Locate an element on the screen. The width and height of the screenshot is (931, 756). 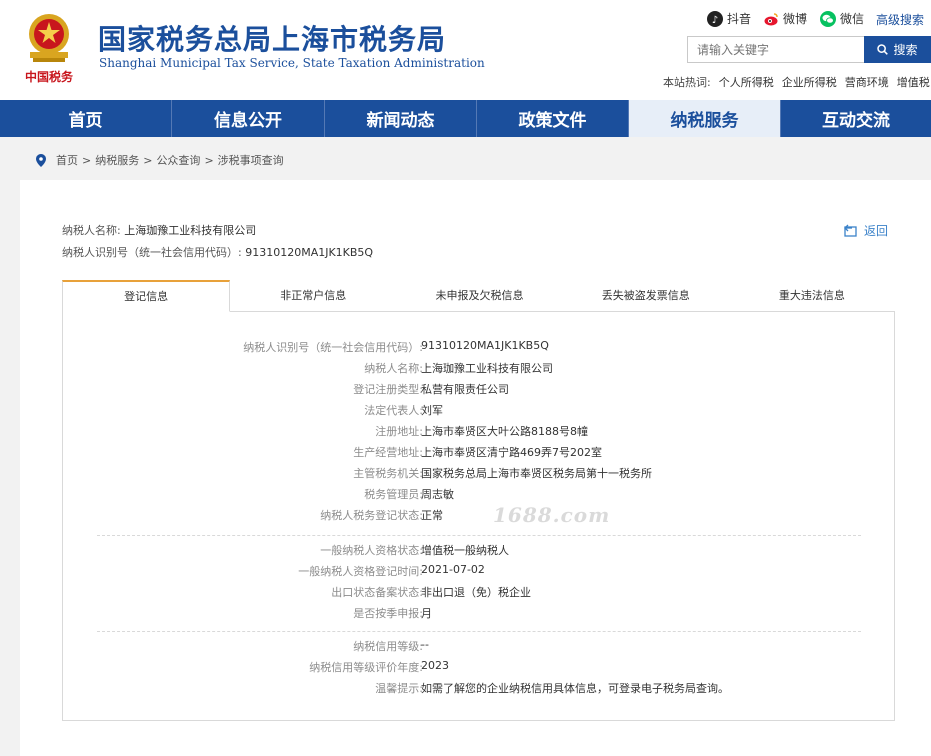
tab-abnormal-account: 非正常户信息 is located at coordinates (313, 295).